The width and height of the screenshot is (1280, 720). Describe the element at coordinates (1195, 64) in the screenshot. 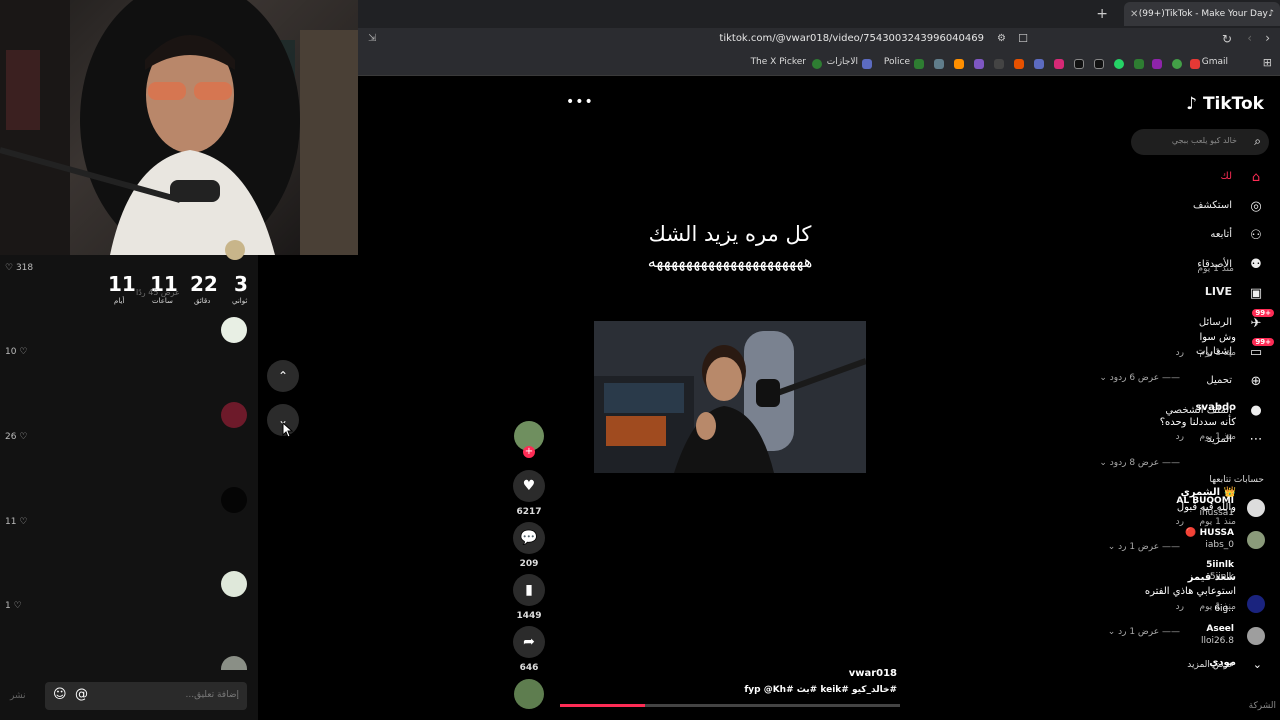

I see `youtube-icon` at that location.